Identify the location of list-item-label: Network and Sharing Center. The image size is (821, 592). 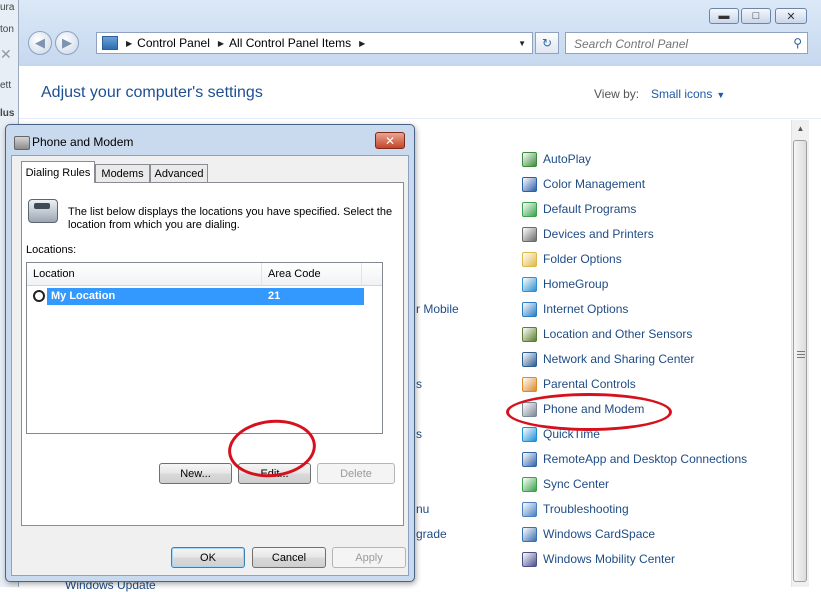
(619, 359).